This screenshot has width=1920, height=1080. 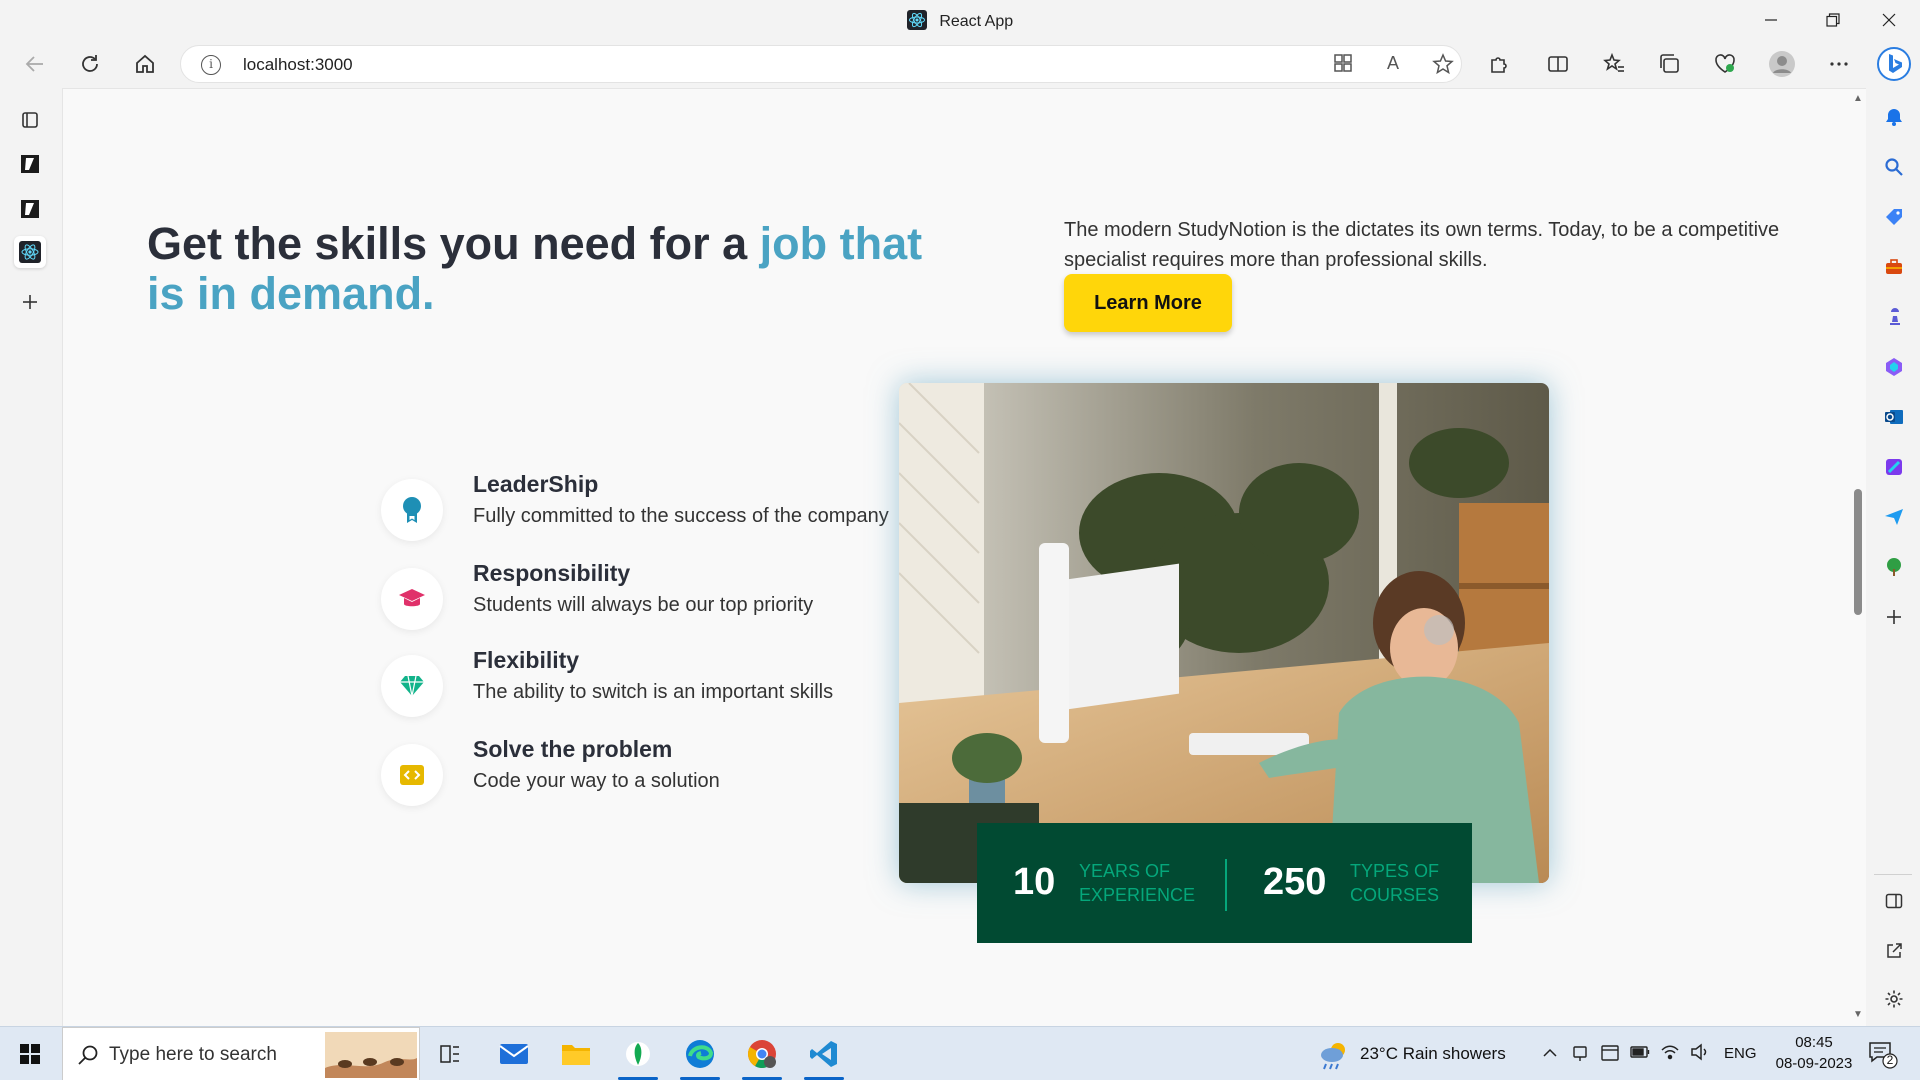 I want to click on stats-divider, so click(x=1226, y=885).